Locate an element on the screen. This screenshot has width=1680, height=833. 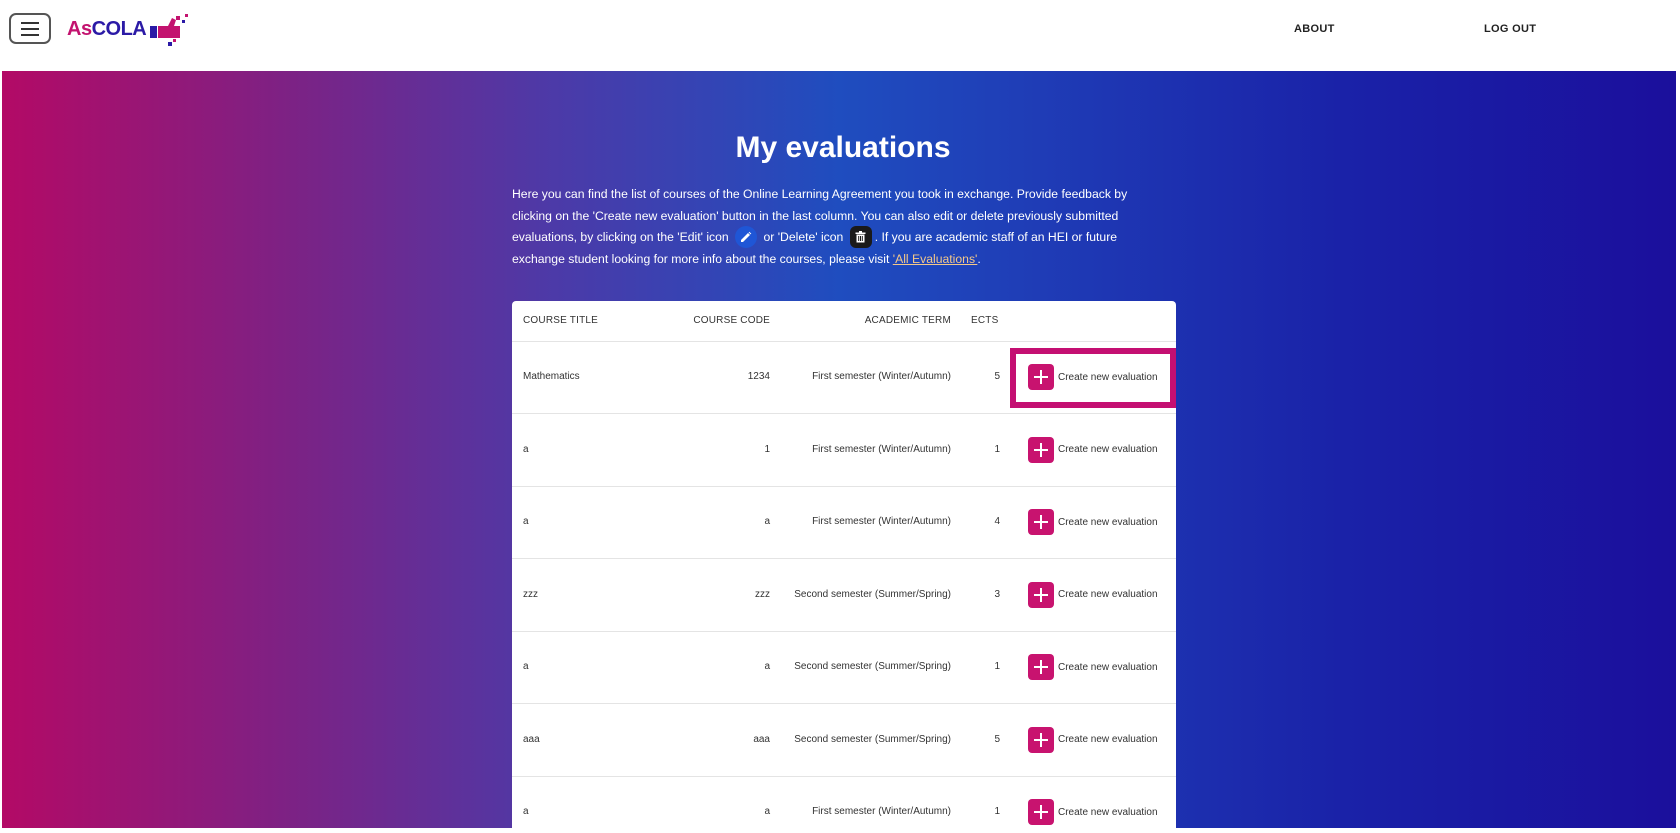
top-header: AsCOLA ABOUT LOG OUT is located at coordinates (840, 35).